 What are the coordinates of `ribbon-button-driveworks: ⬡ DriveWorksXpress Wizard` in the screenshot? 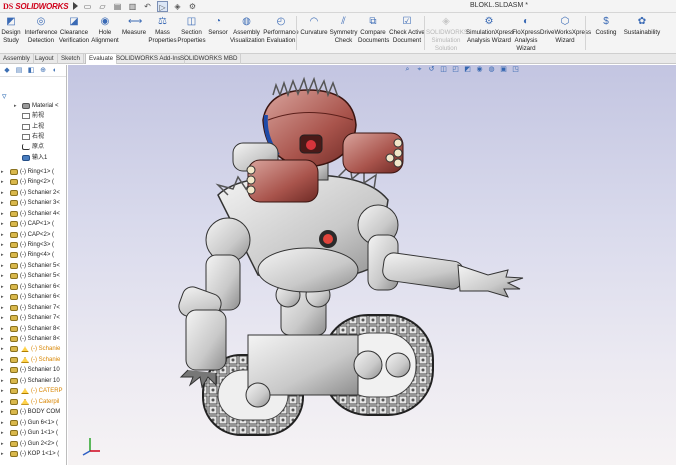 It's located at (565, 30).